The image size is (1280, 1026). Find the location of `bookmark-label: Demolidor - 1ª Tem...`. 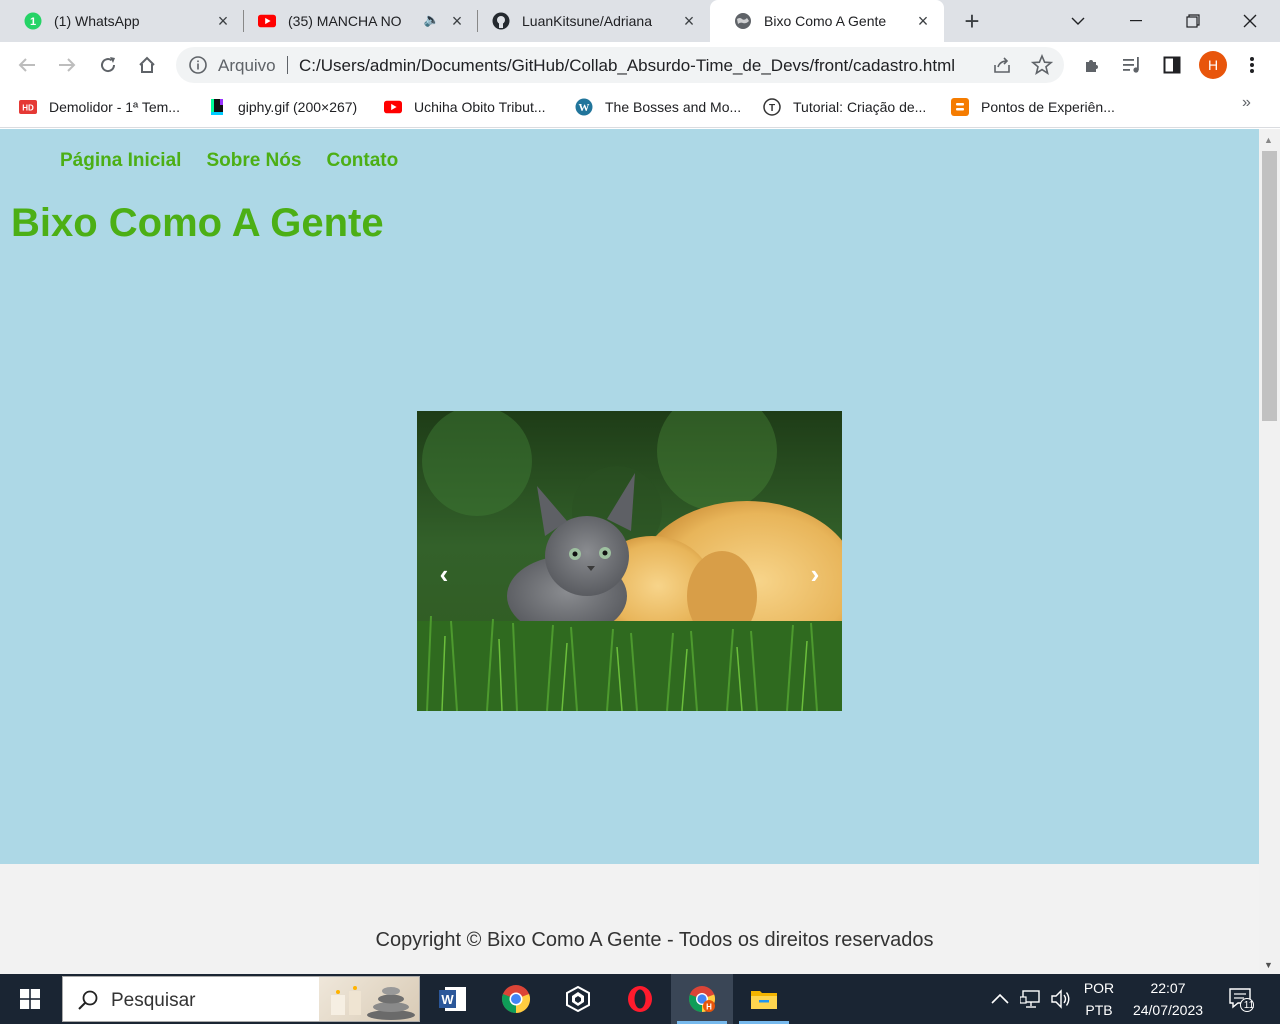

bookmark-label: Demolidor - 1ª Tem... is located at coordinates (114, 107).